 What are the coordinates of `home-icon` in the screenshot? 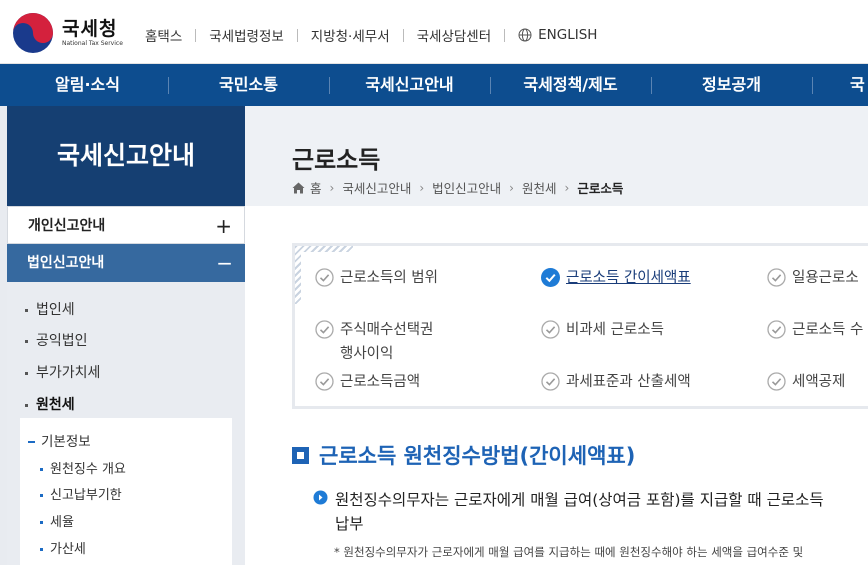 It's located at (298, 187).